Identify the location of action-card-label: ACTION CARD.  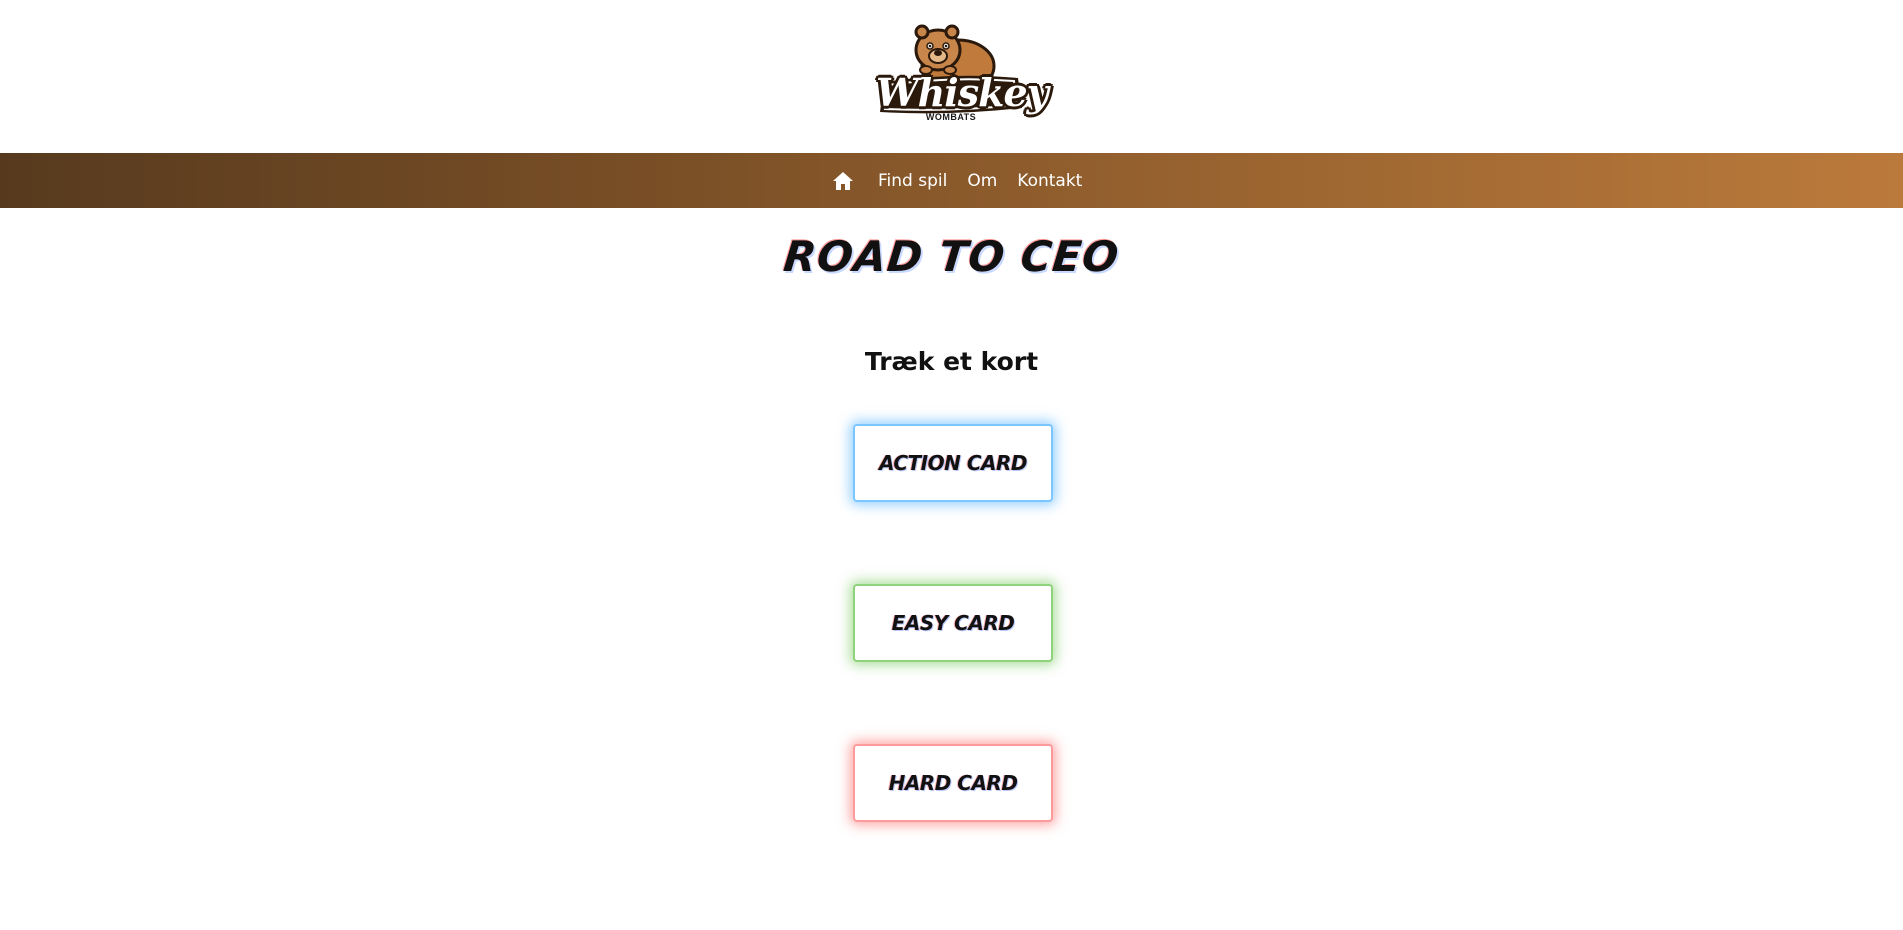
(953, 463).